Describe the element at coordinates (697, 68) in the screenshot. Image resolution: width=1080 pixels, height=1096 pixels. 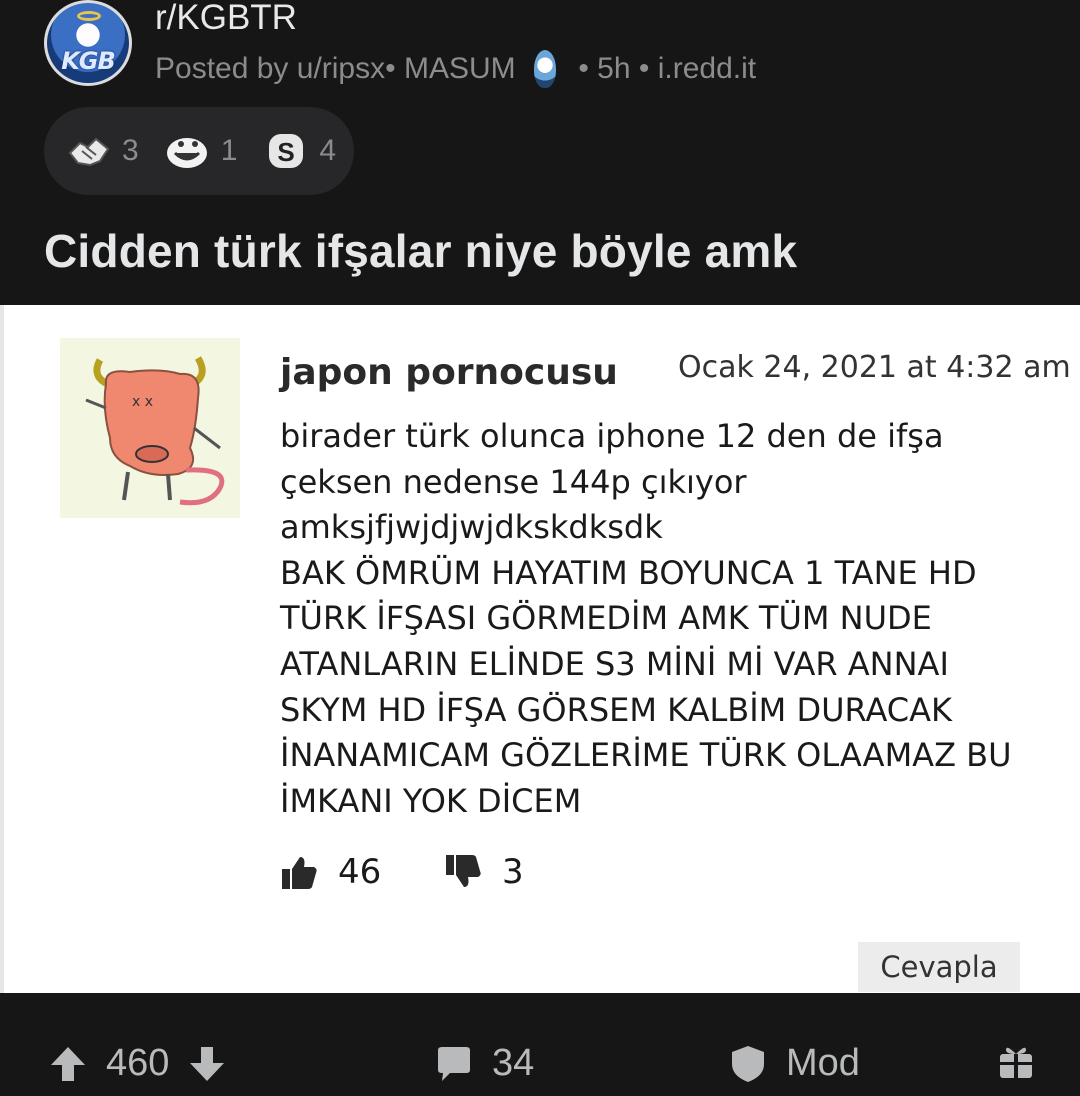
I see `post-domain: • i.redd.it` at that location.